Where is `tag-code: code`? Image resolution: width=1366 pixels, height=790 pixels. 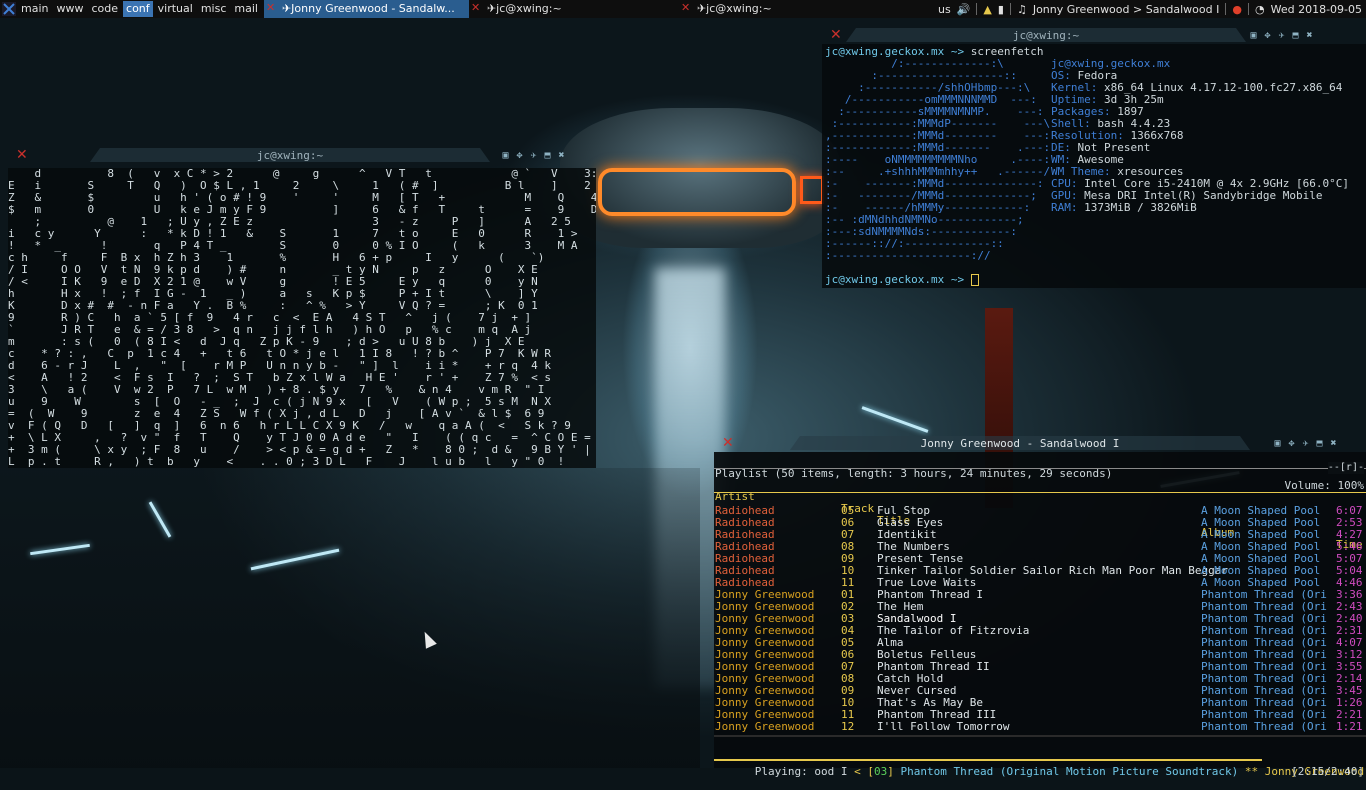 tag-code: code is located at coordinates (104, 9).